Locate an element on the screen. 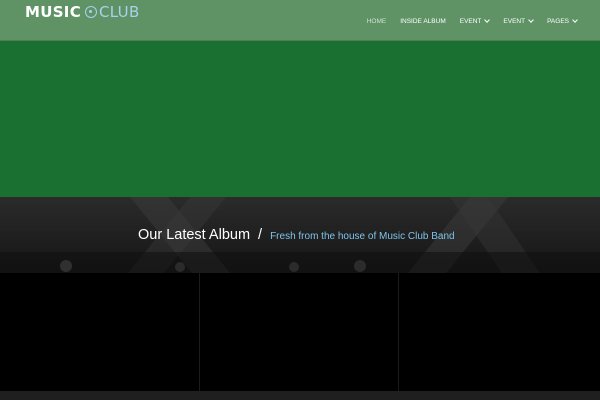 The height and width of the screenshot is (400, 600). nav-item-label: HOME is located at coordinates (376, 21).